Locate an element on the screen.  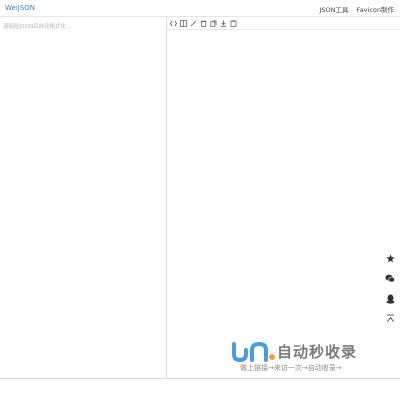
nav-links: JSON工具 Favicon制作 is located at coordinates (353, 9).